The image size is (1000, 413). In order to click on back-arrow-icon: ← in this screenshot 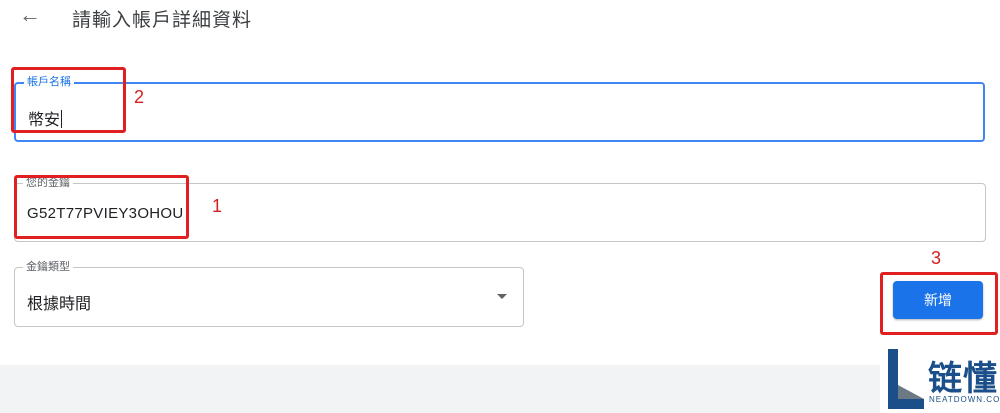, I will do `click(30, 14)`.